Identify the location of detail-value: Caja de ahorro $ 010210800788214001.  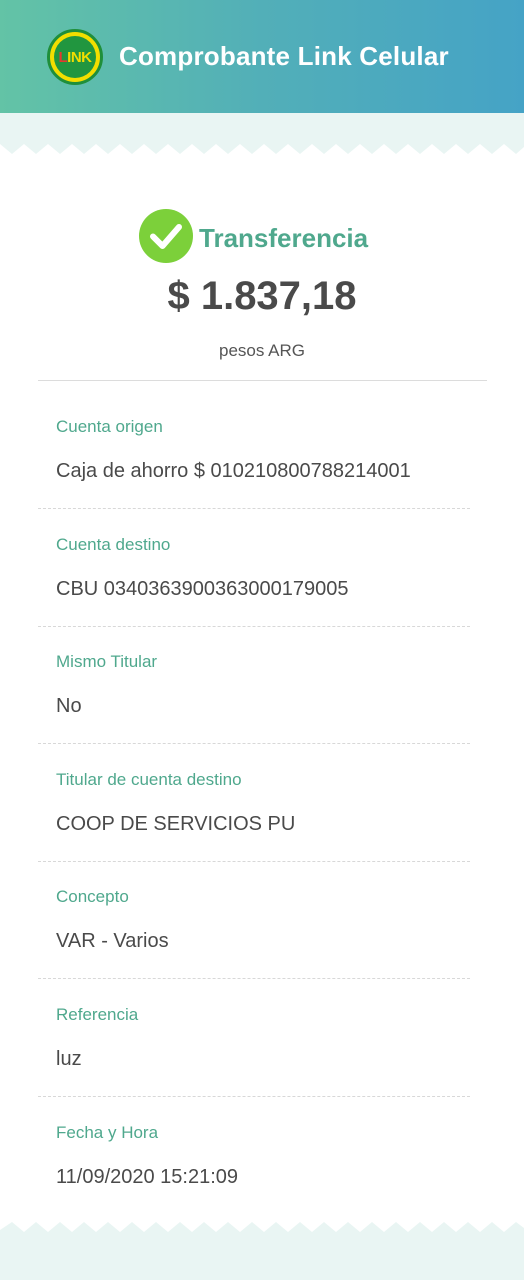
(233, 471).